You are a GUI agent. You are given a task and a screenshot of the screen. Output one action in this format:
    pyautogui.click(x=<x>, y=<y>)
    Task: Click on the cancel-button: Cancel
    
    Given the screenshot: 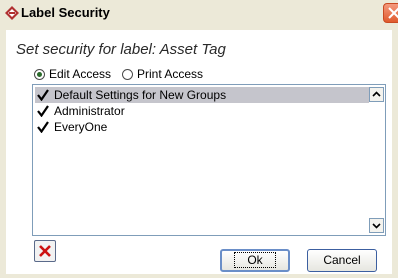 What is the action you would take?
    pyautogui.click(x=342, y=260)
    